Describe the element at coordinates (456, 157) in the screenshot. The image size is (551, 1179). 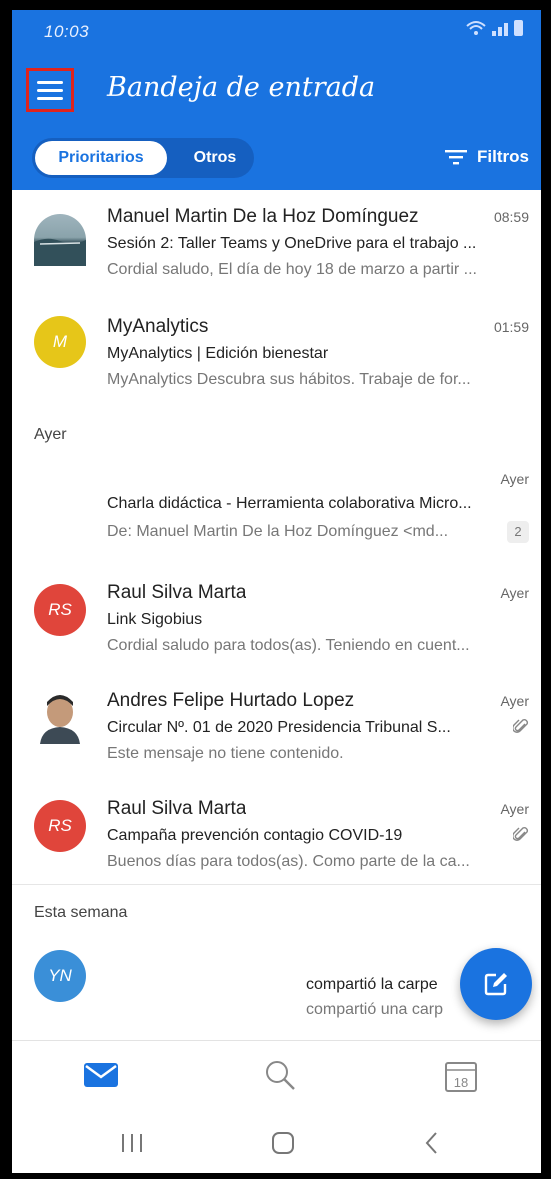
I see `filter-icon` at that location.